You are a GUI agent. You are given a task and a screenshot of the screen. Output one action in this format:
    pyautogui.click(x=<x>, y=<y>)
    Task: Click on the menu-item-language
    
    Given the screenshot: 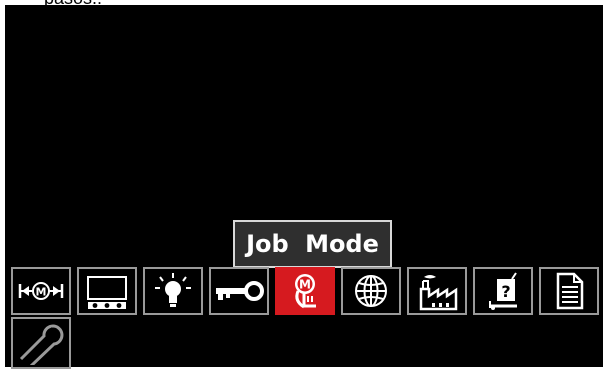 What is the action you would take?
    pyautogui.click(x=371, y=291)
    